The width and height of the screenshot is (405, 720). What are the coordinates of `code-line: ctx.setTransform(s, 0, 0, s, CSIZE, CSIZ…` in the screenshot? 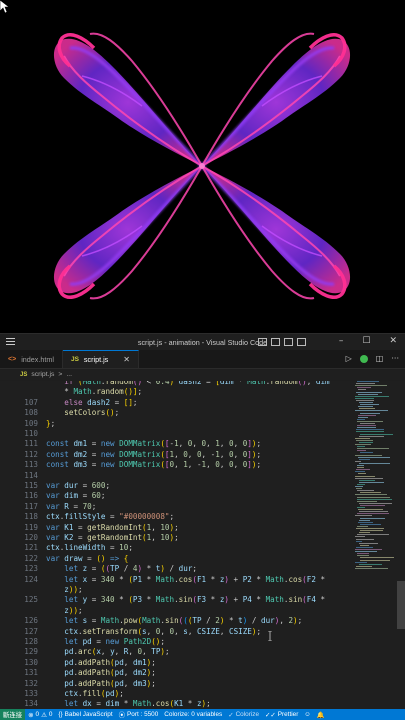 It's located at (153, 632).